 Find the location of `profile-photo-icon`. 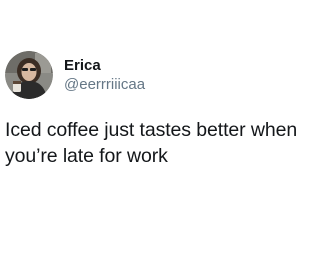

profile-photo-icon is located at coordinates (29, 75).